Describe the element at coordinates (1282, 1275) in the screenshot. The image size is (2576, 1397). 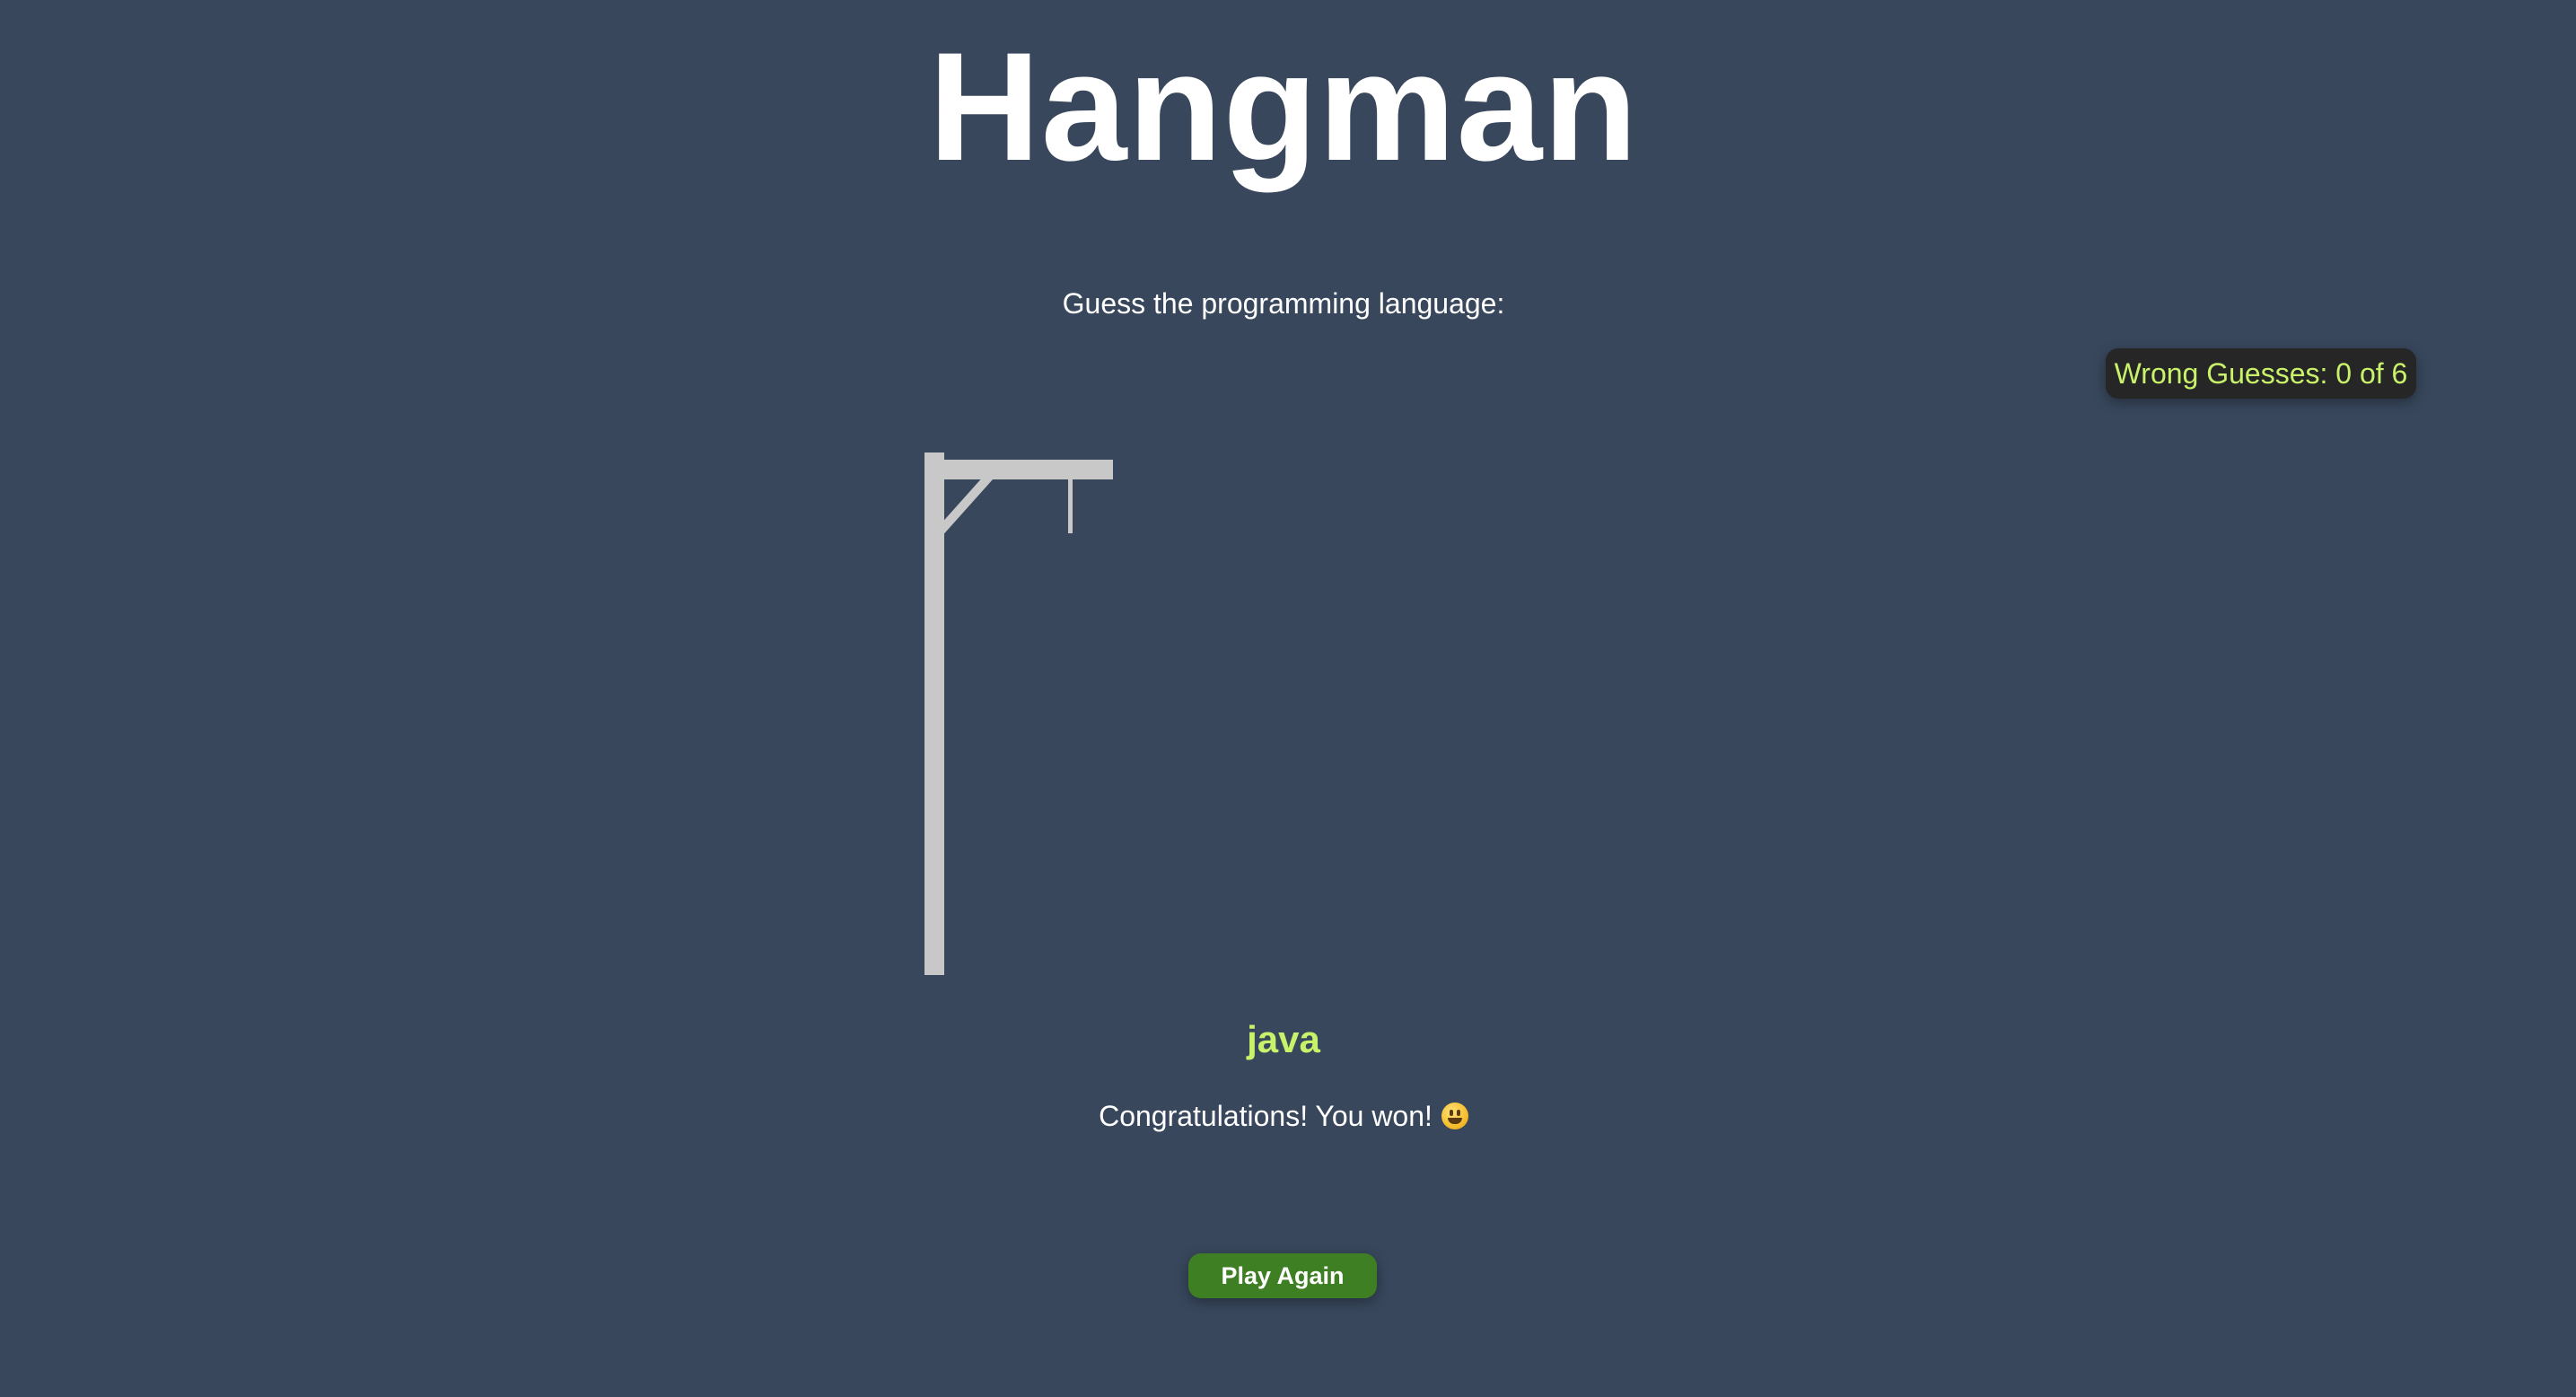
I see `play-again-button: Play Again` at that location.